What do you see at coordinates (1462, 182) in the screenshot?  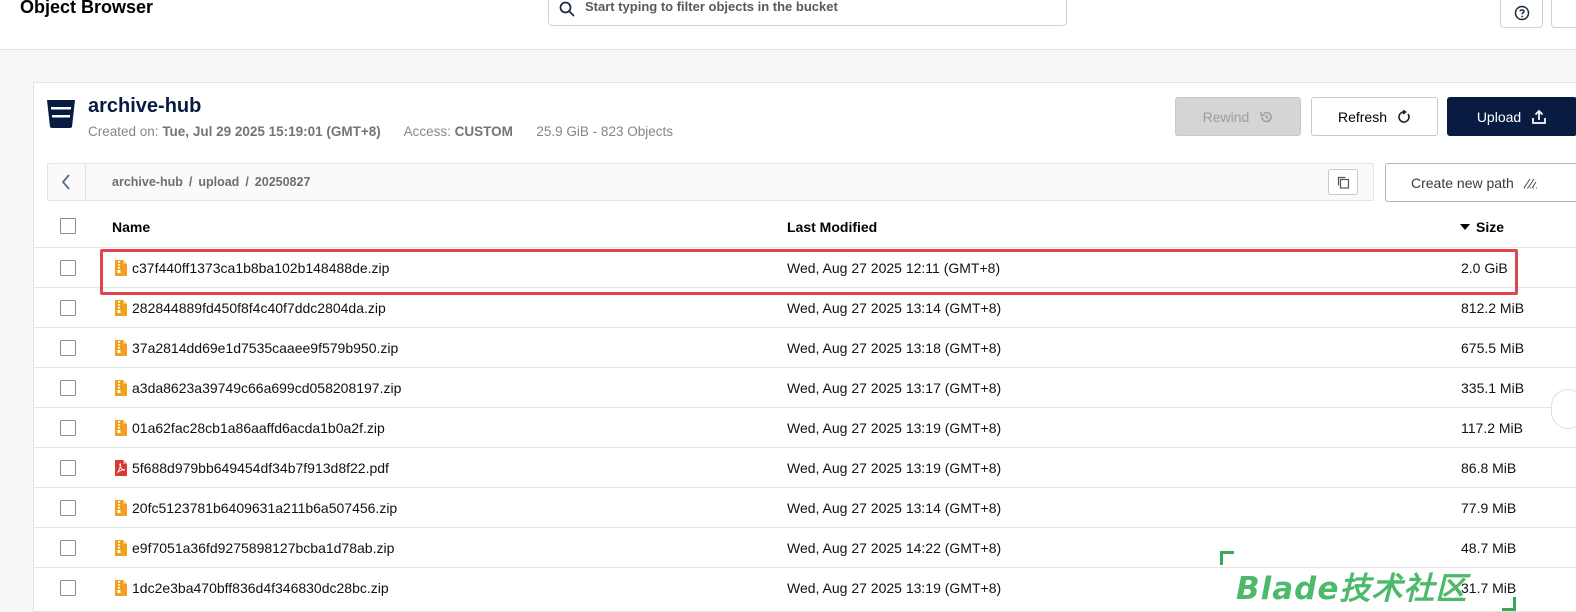 I see `create-path-label: Create new path` at bounding box center [1462, 182].